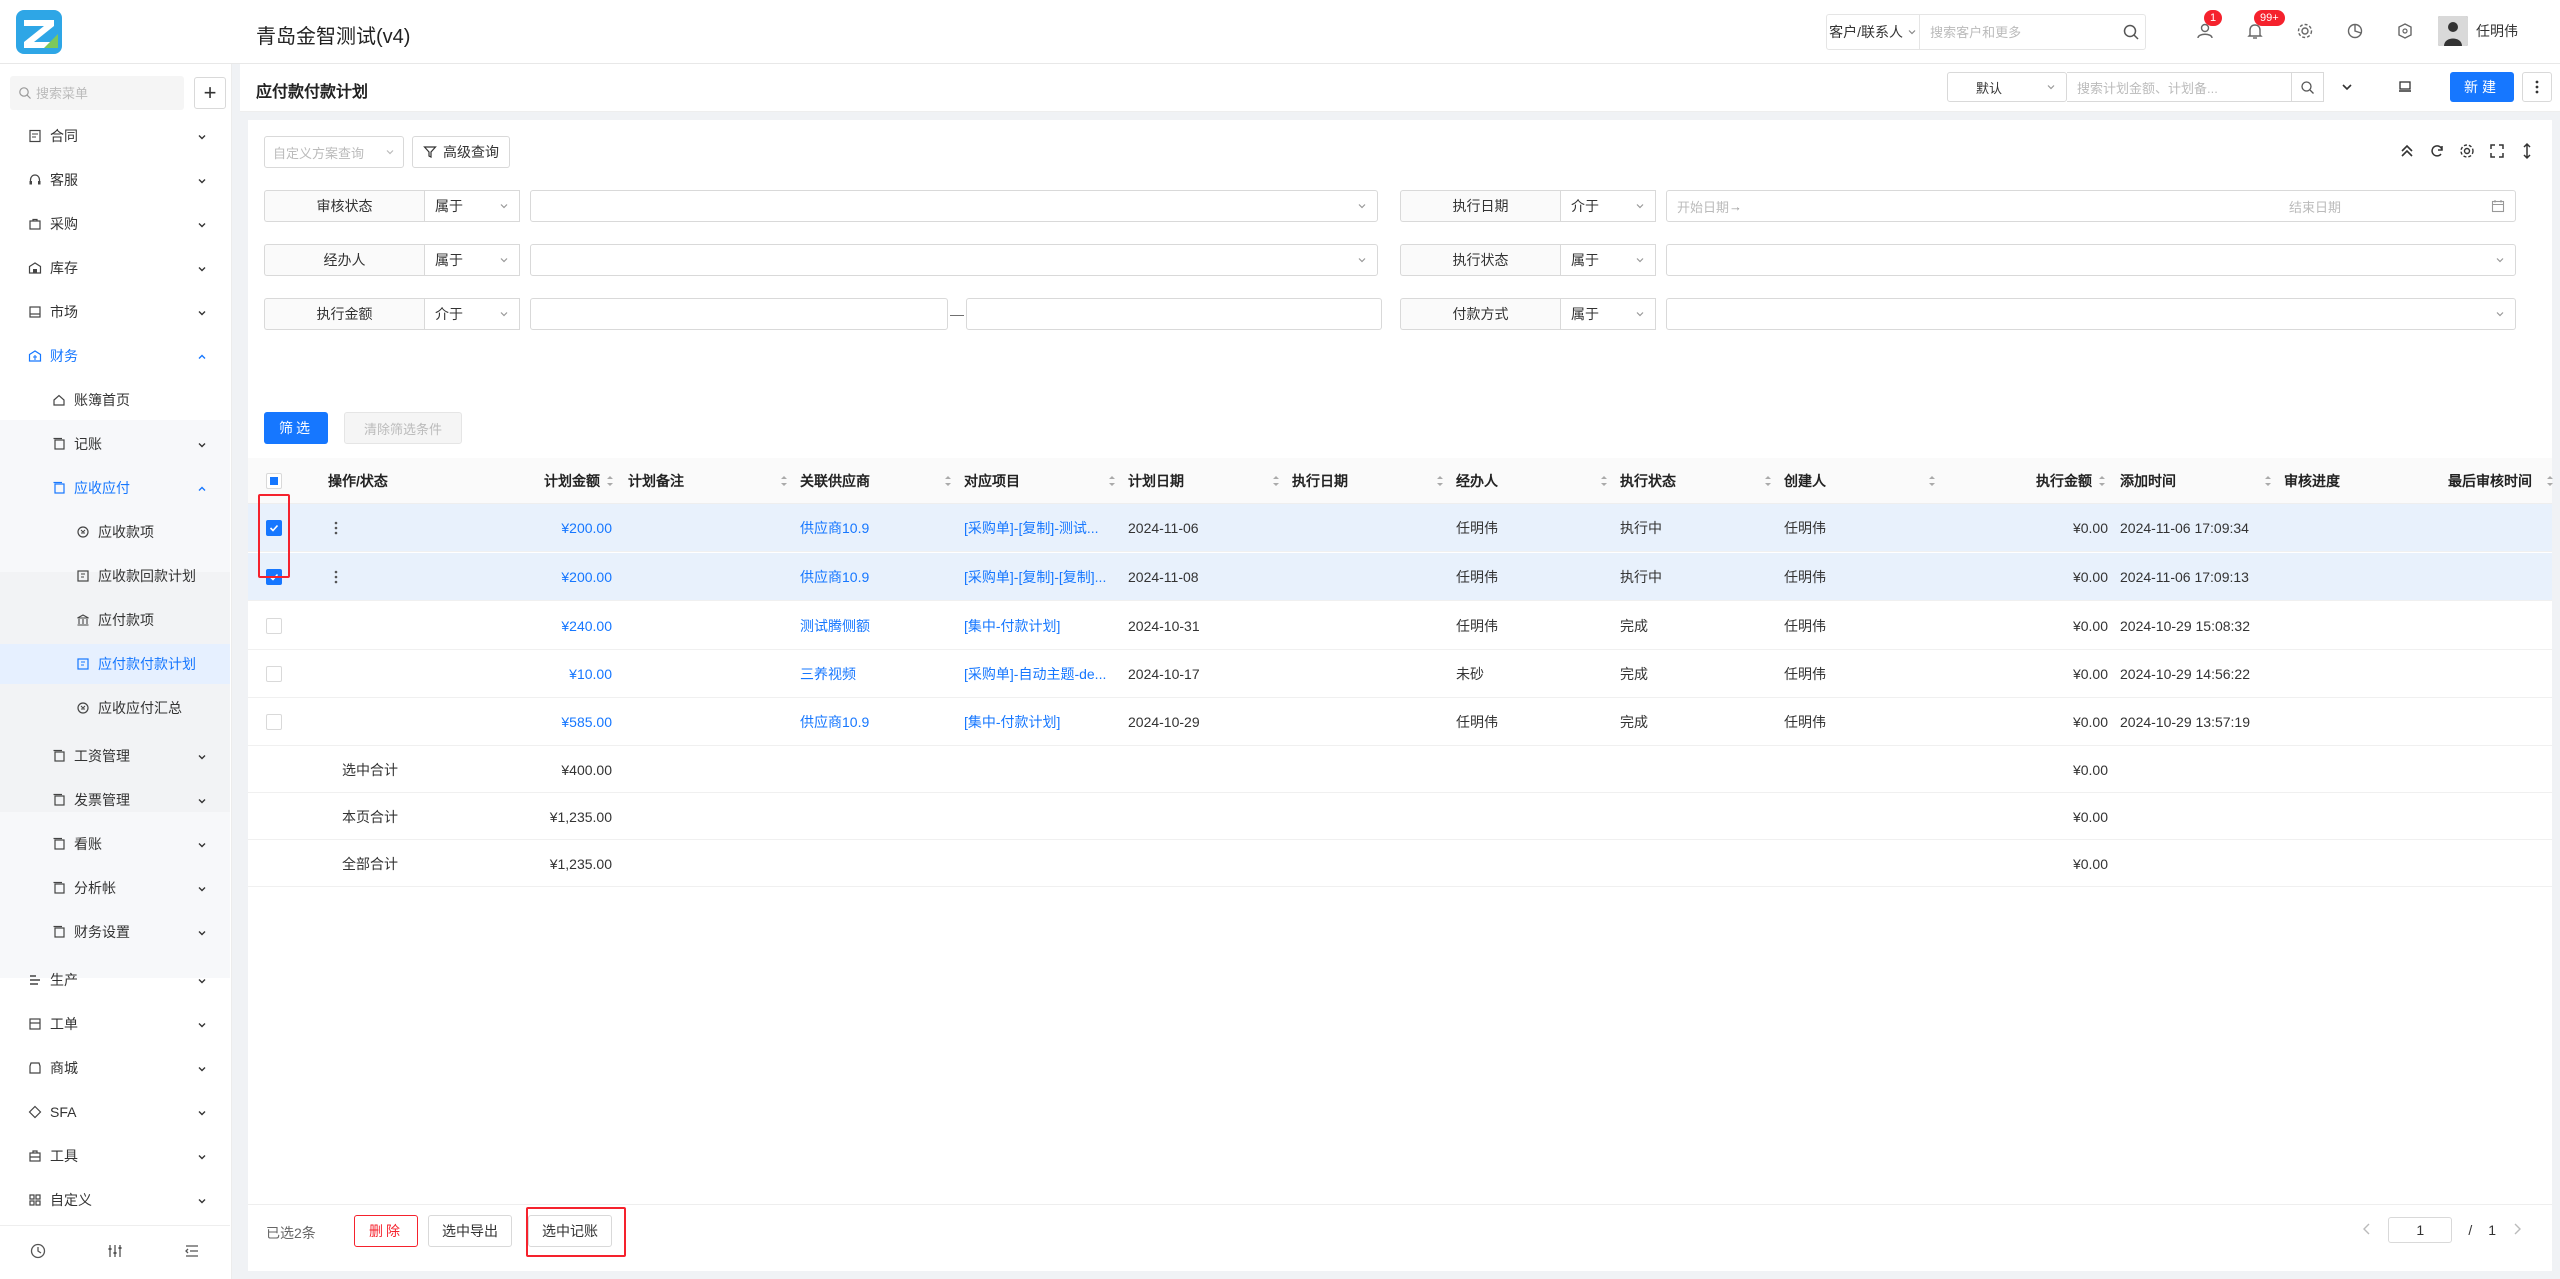  I want to click on sidebar-item-receivables: 应收款项, so click(115, 532).